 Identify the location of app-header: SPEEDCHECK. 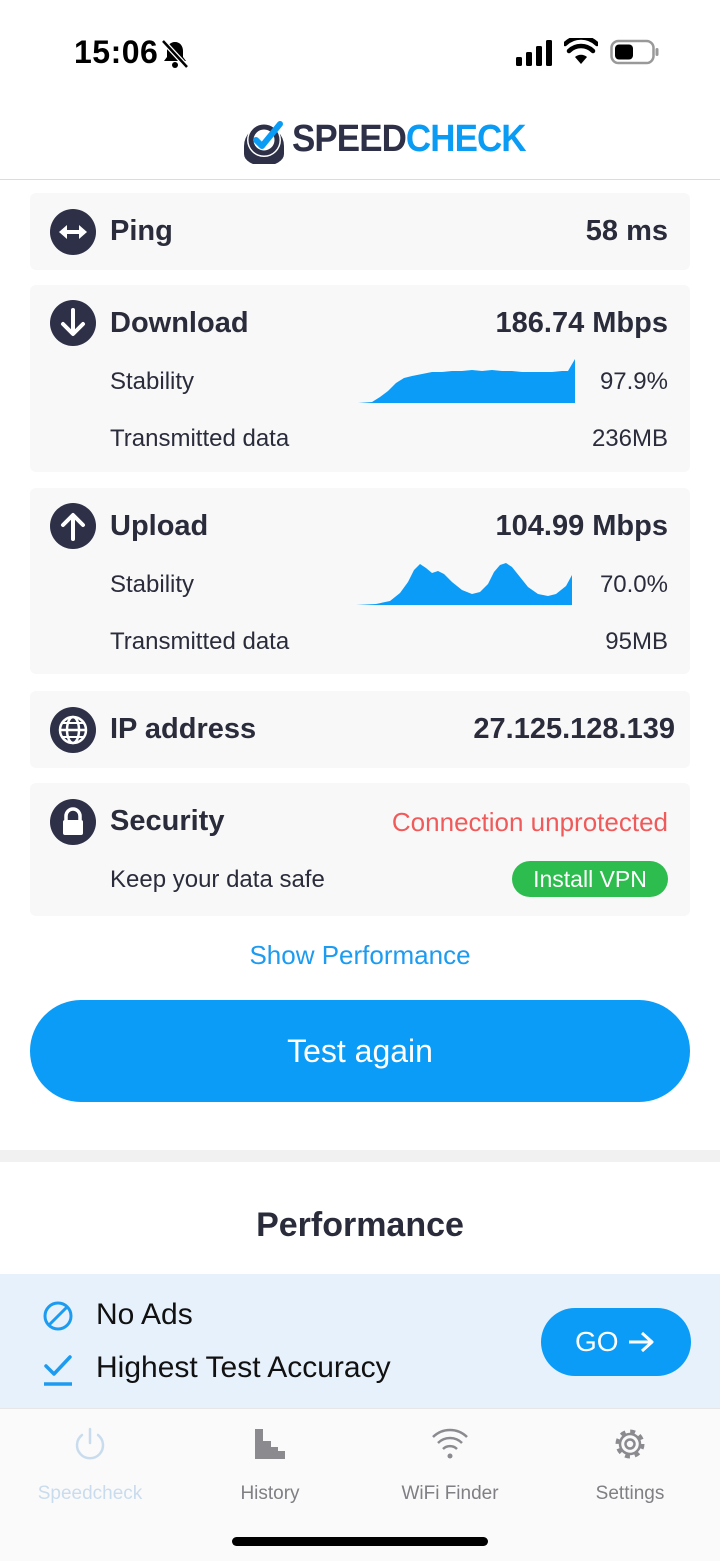
(360, 140).